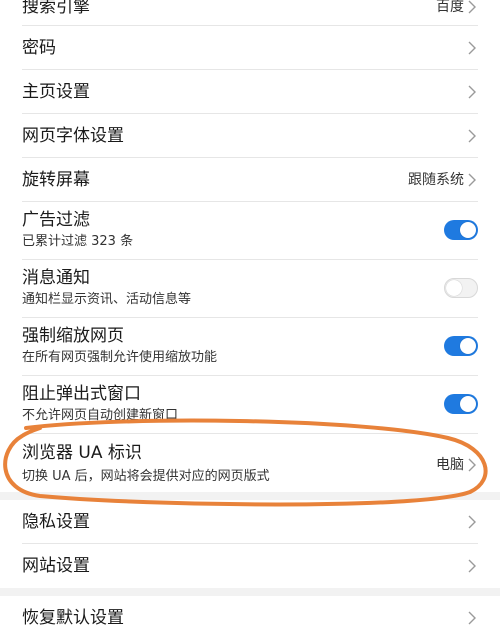  Describe the element at coordinates (107, 299) in the screenshot. I see `notification-description: 通知栏显示资讯、活动信息等` at that location.